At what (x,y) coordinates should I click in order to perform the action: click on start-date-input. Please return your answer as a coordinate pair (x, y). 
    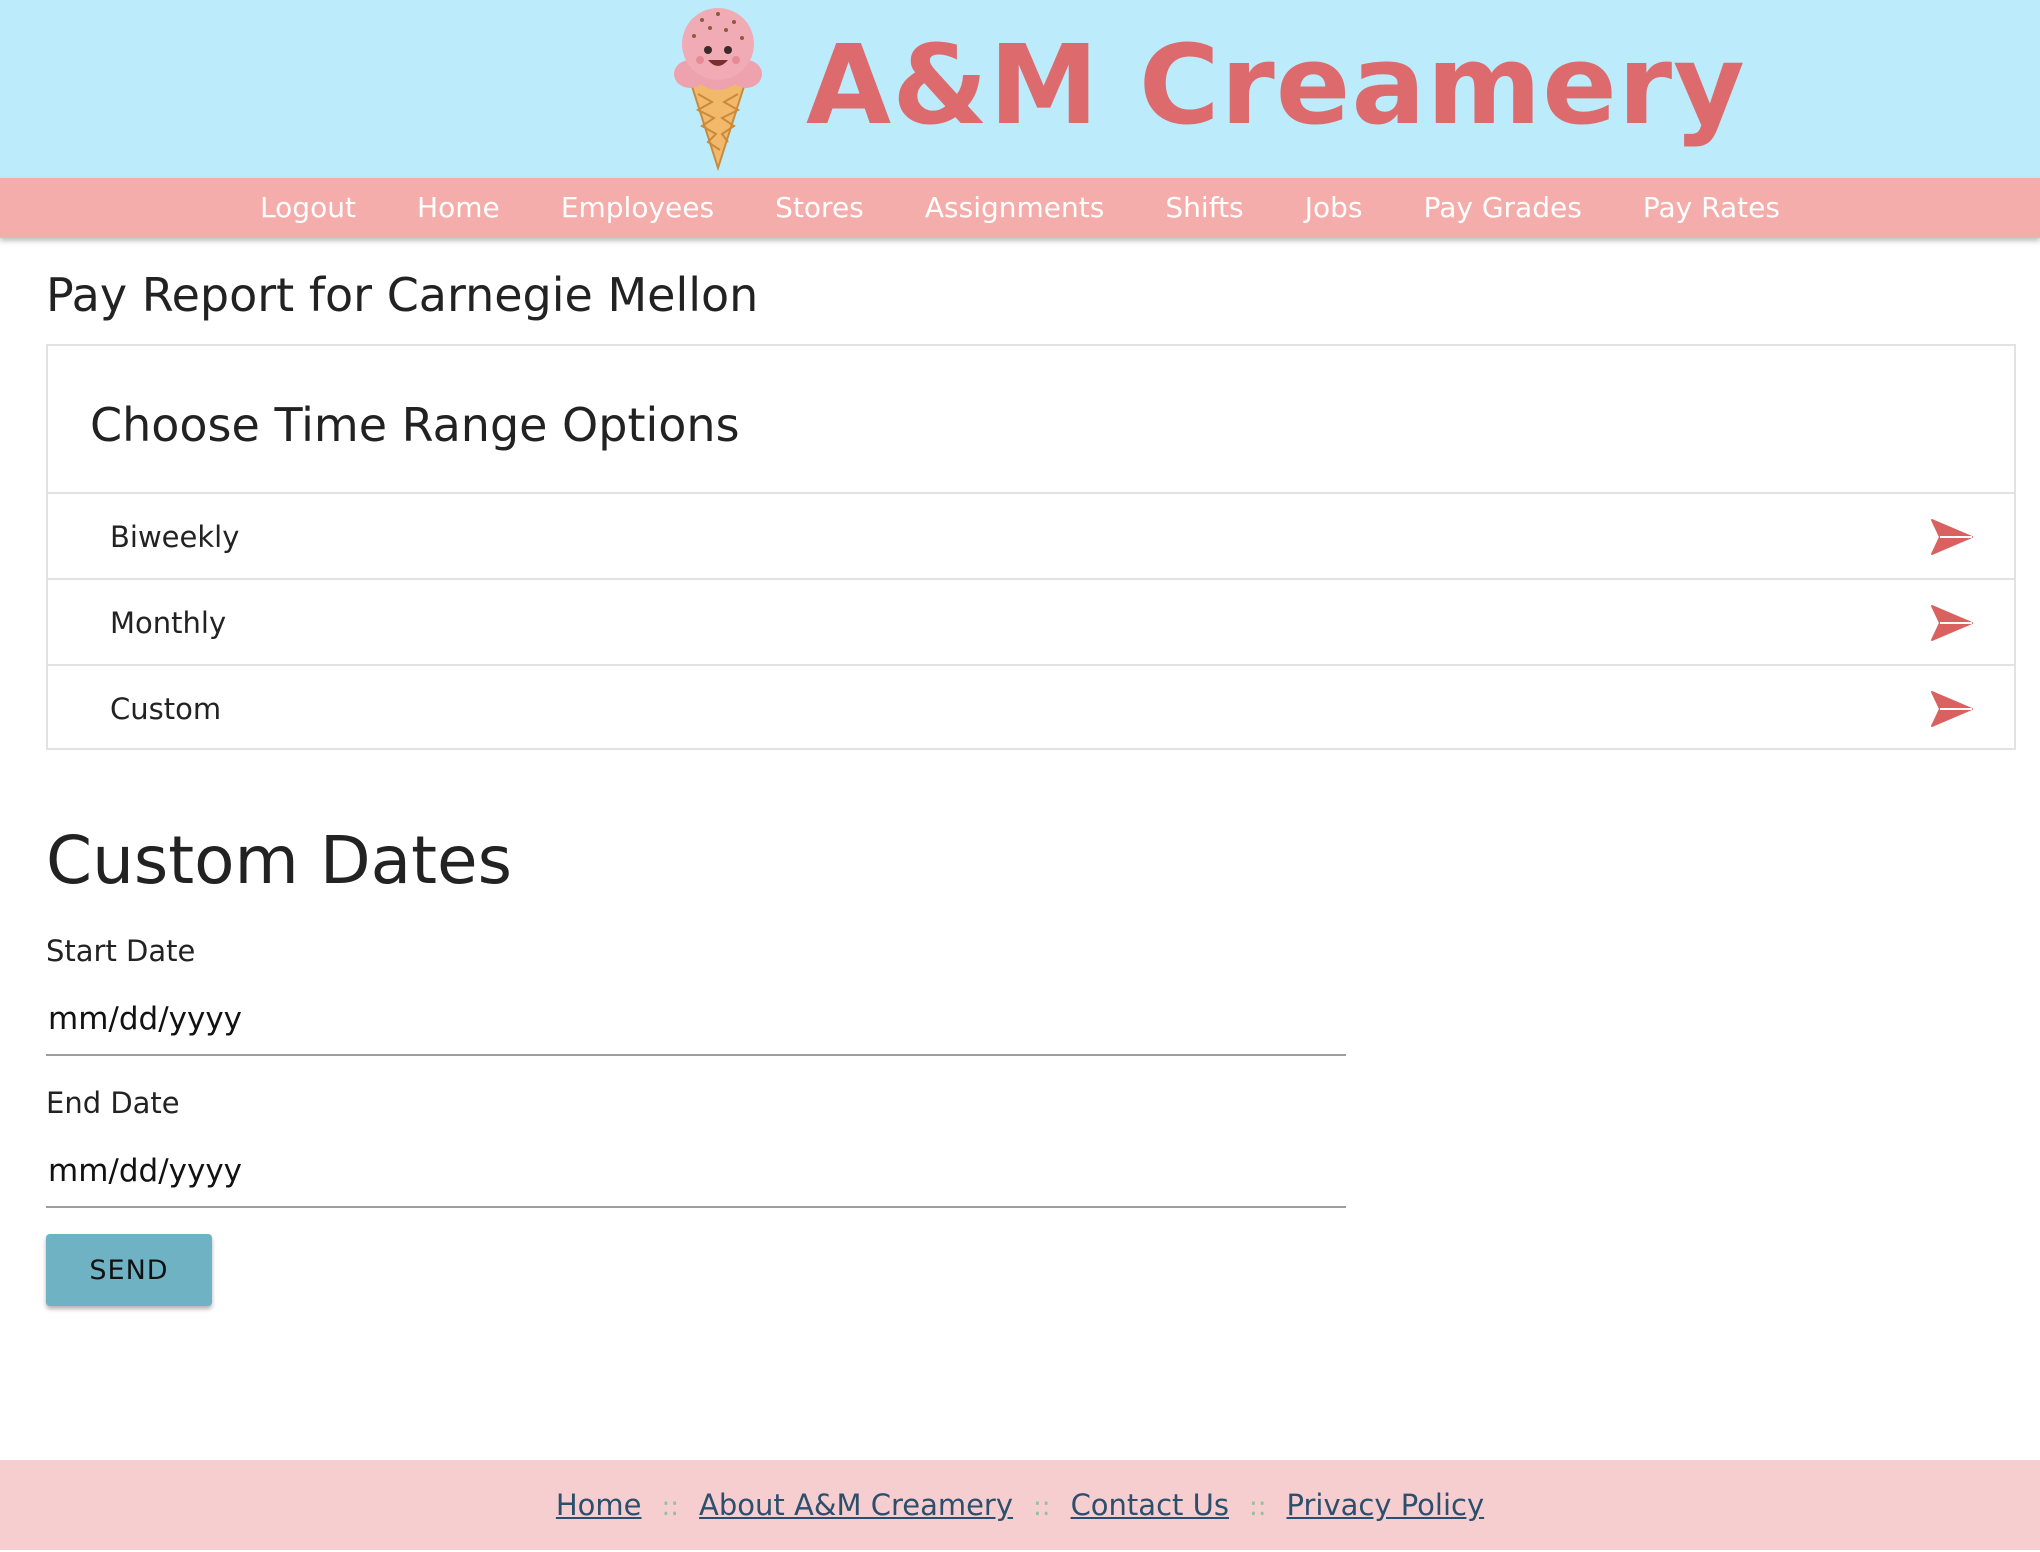
    Looking at the image, I should click on (696, 1020).